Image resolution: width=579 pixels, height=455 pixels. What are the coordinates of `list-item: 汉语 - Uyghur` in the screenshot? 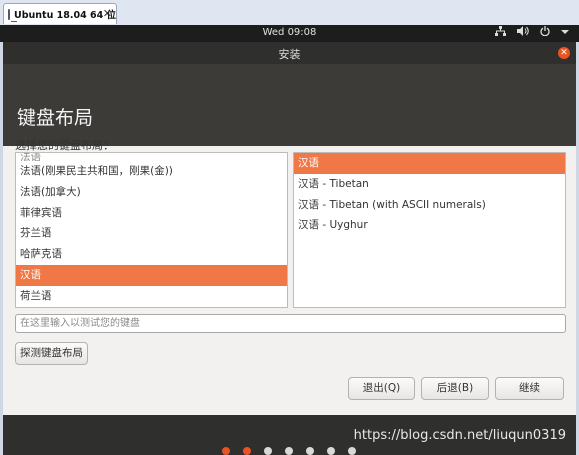 It's located at (429, 225).